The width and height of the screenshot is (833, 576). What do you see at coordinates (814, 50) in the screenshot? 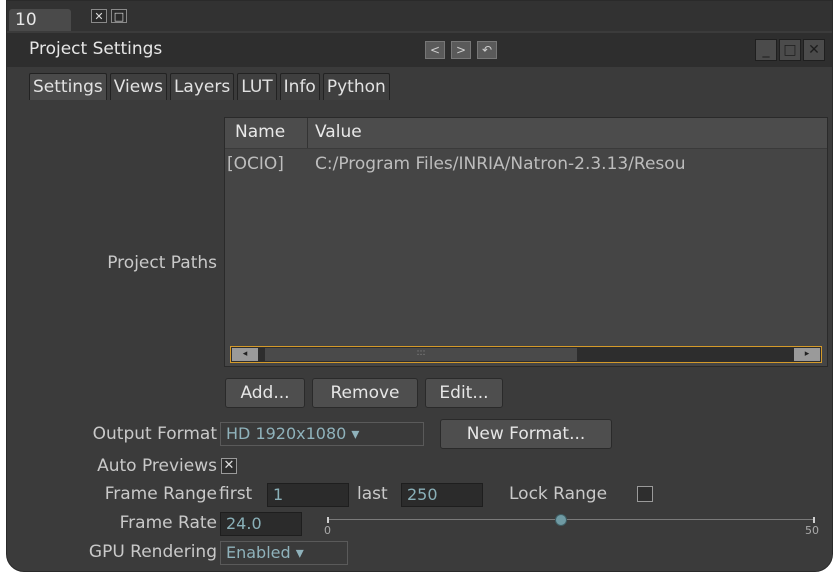
I see `close-icon: ✕` at bounding box center [814, 50].